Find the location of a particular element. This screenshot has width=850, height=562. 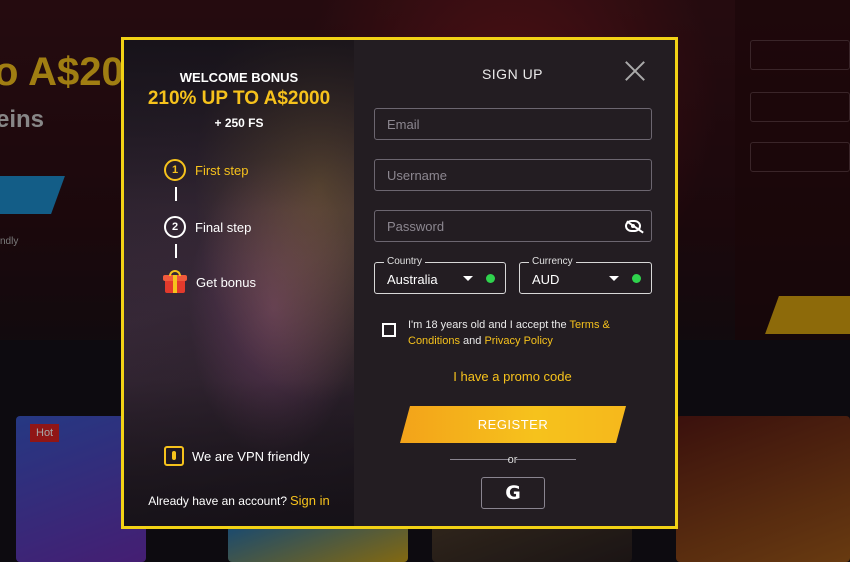

agree-checkbox is located at coordinates (389, 330).